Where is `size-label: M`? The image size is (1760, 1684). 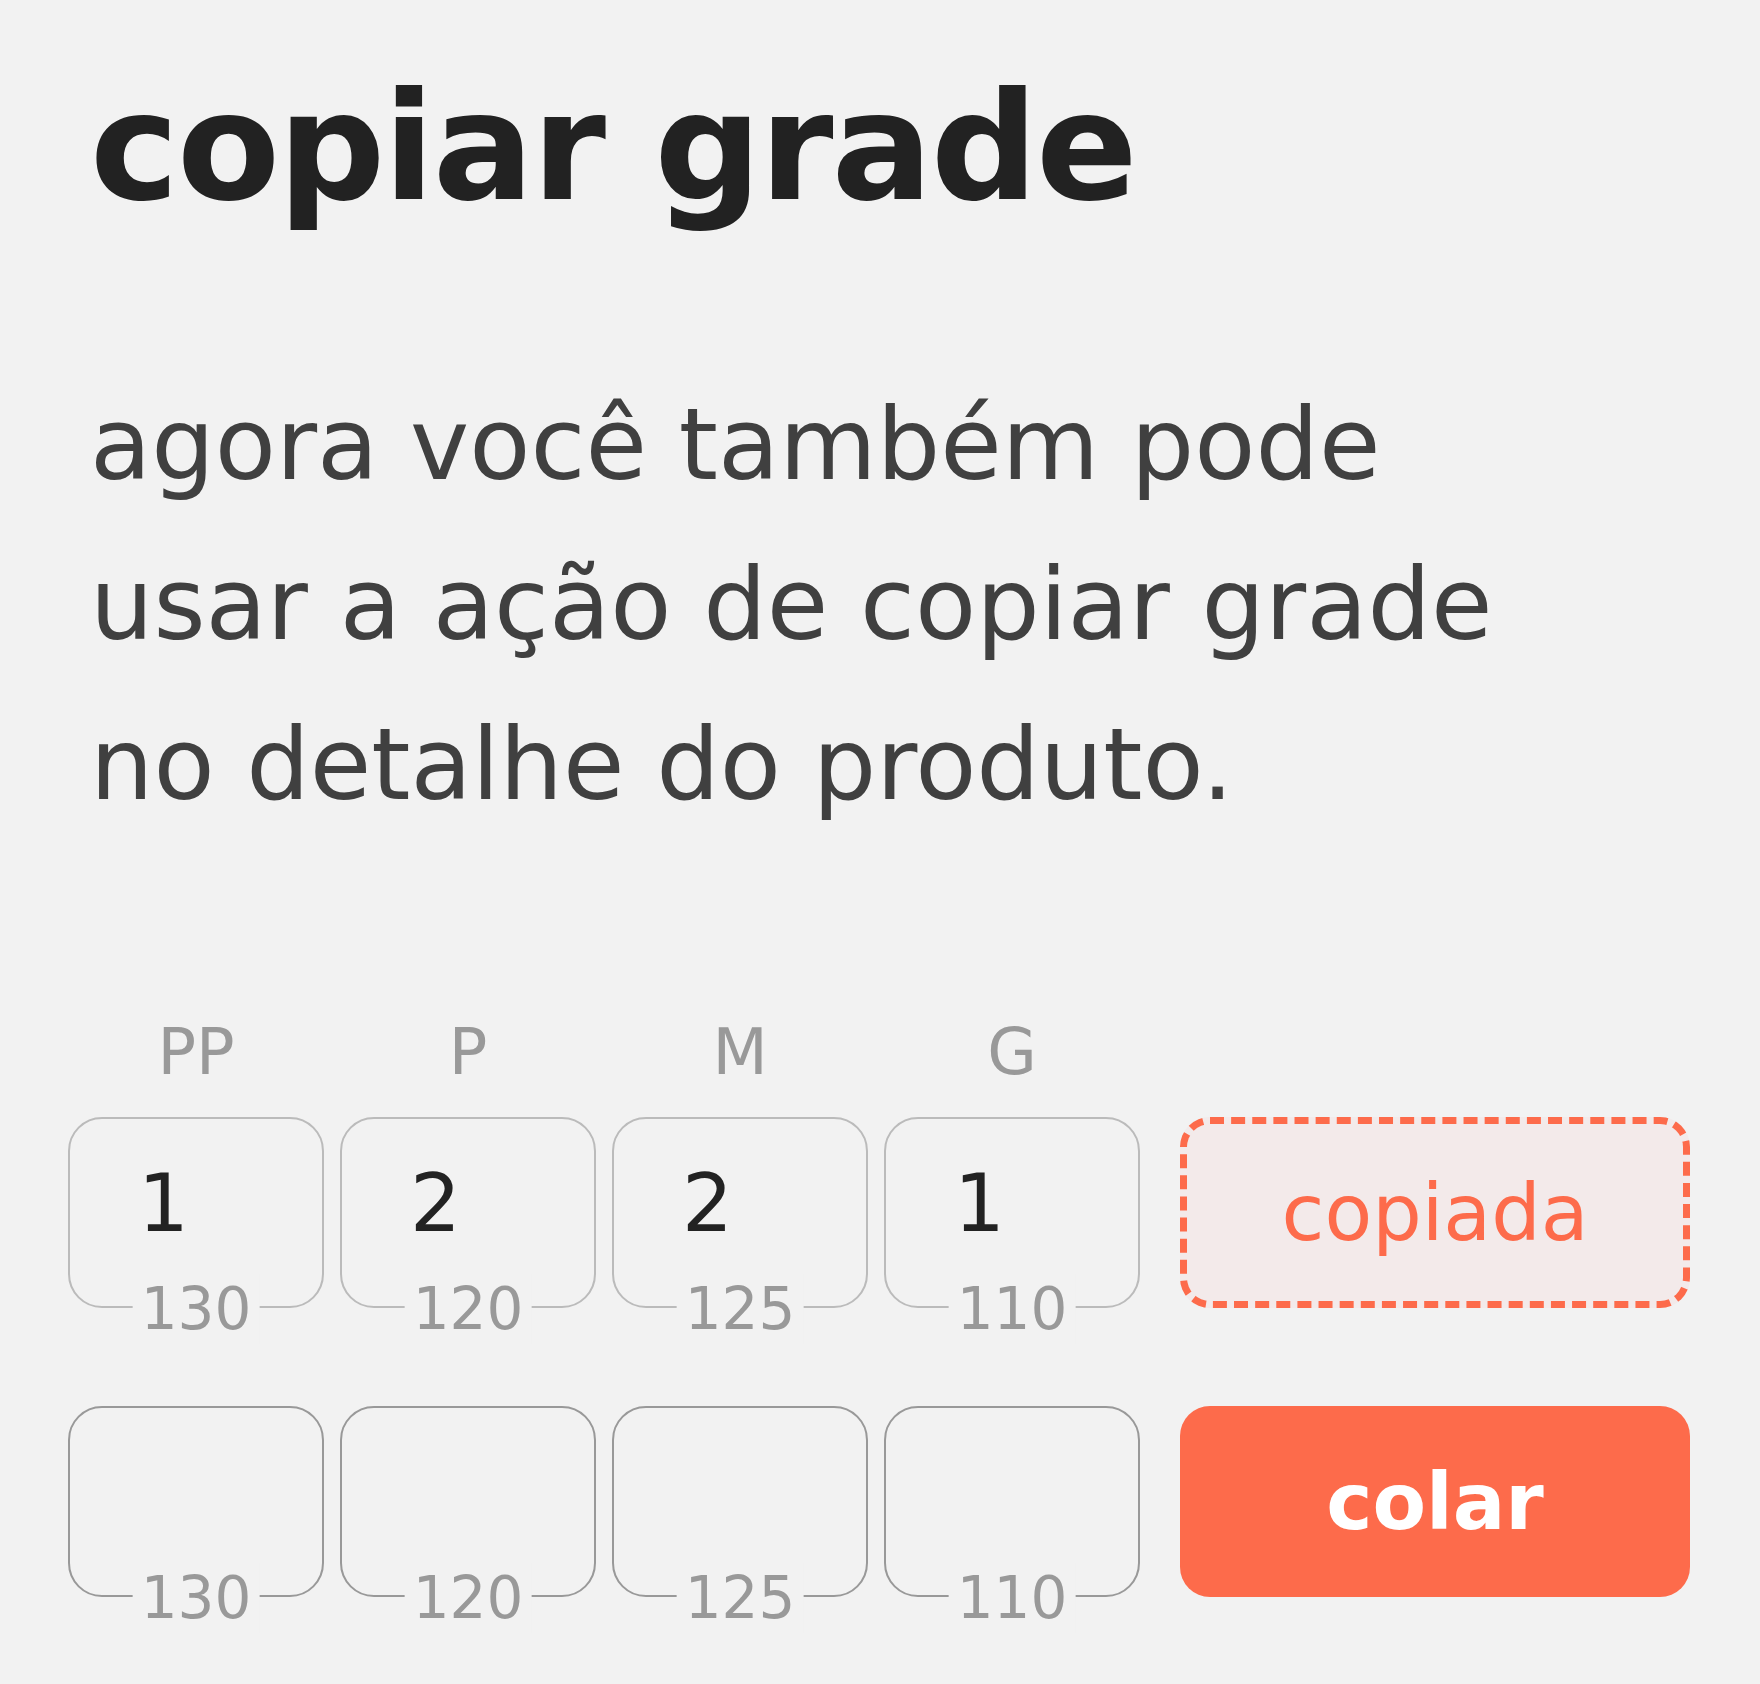 size-label: M is located at coordinates (740, 1052).